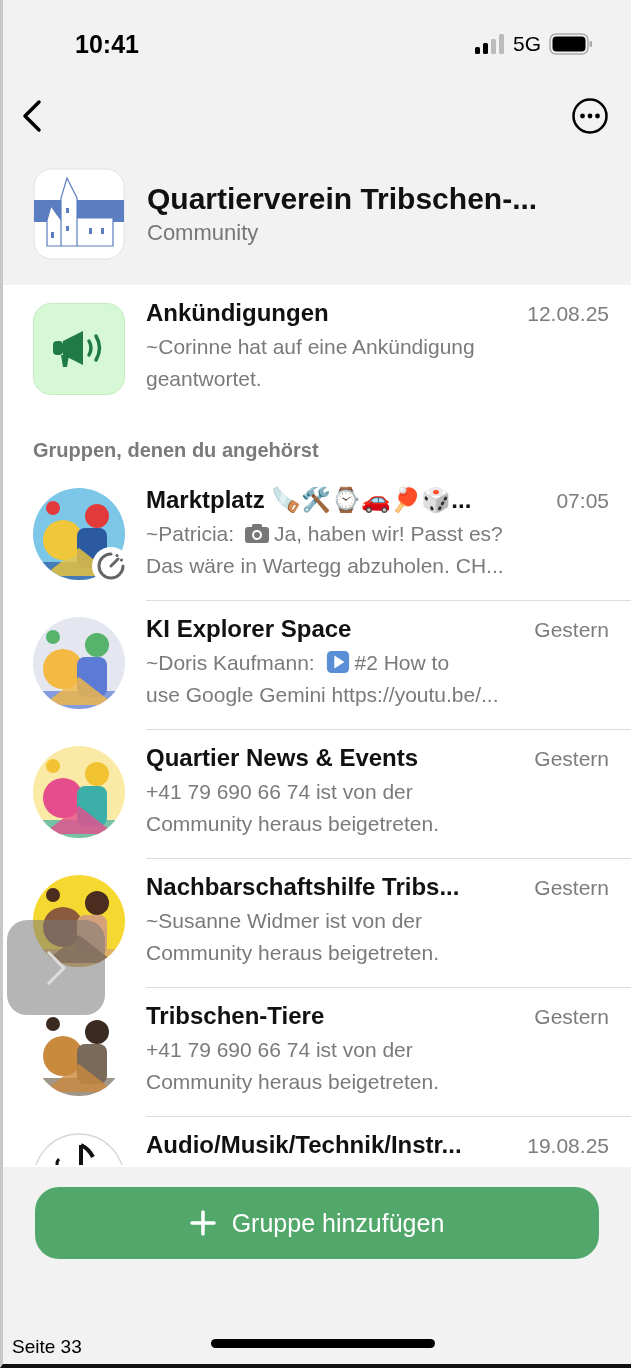  What do you see at coordinates (56, 967) in the screenshot?
I see `floating-touch-button` at bounding box center [56, 967].